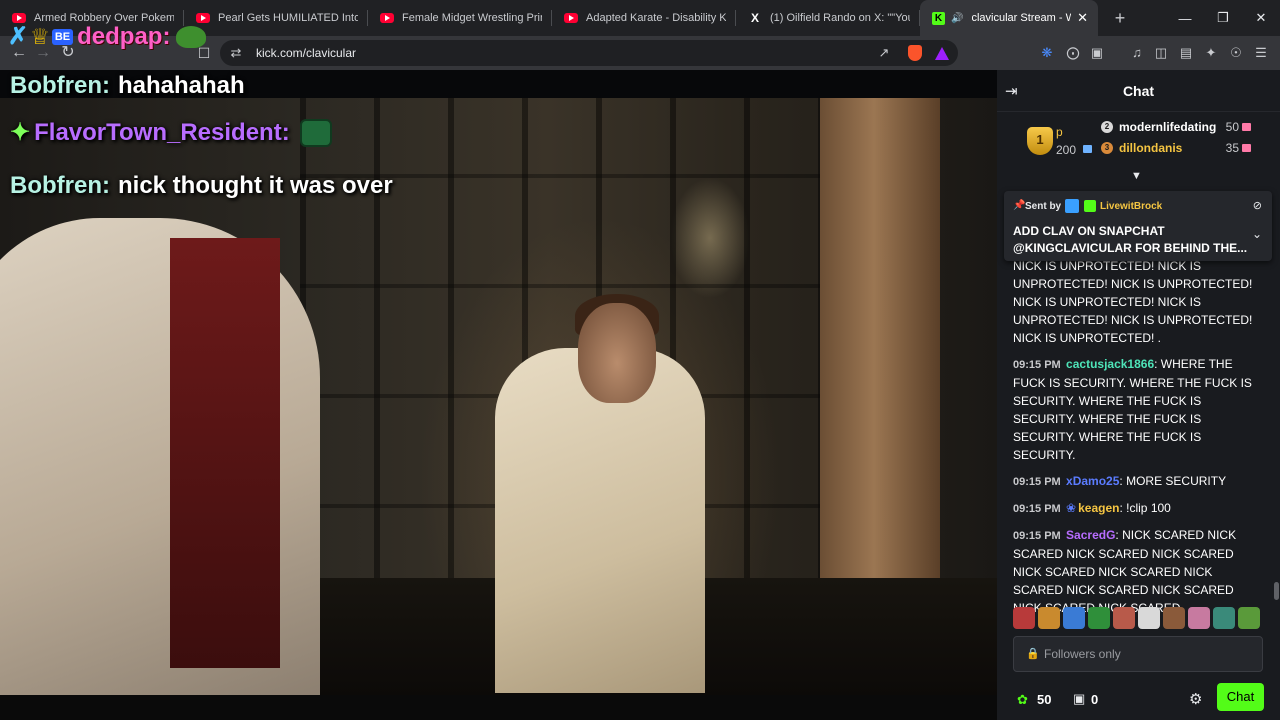 This screenshot has height=720, width=1280. I want to click on streamer-overlay: ✗ ♕ BE dedpap:, so click(107, 36).